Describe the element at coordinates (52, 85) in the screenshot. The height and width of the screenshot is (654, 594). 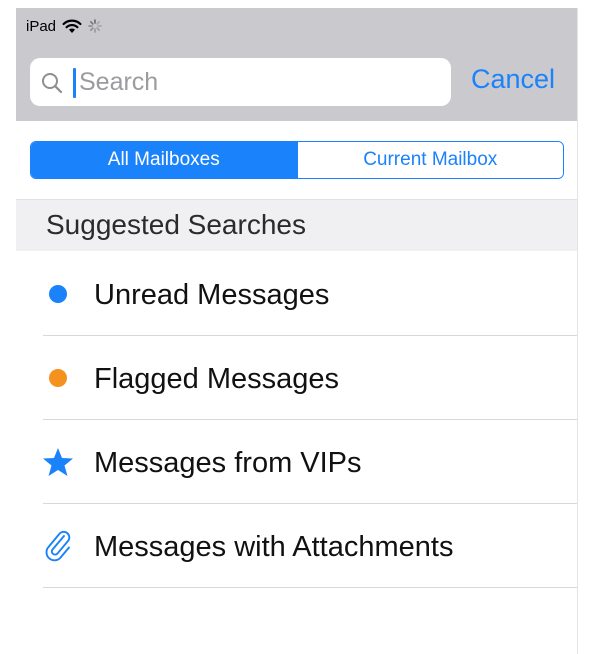
I see `search-icon` at that location.